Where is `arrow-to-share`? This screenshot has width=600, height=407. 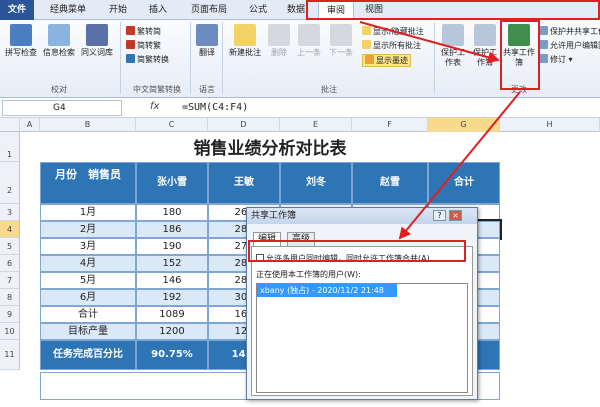
arrow-to-share is located at coordinates (429, 42).